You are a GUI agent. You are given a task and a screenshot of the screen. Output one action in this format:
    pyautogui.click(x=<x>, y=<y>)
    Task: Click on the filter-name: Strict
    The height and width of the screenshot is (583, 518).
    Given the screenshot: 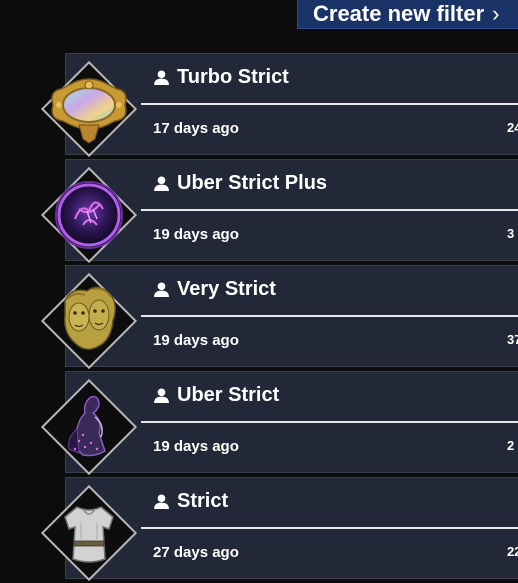 What is the action you would take?
    pyautogui.click(x=190, y=501)
    